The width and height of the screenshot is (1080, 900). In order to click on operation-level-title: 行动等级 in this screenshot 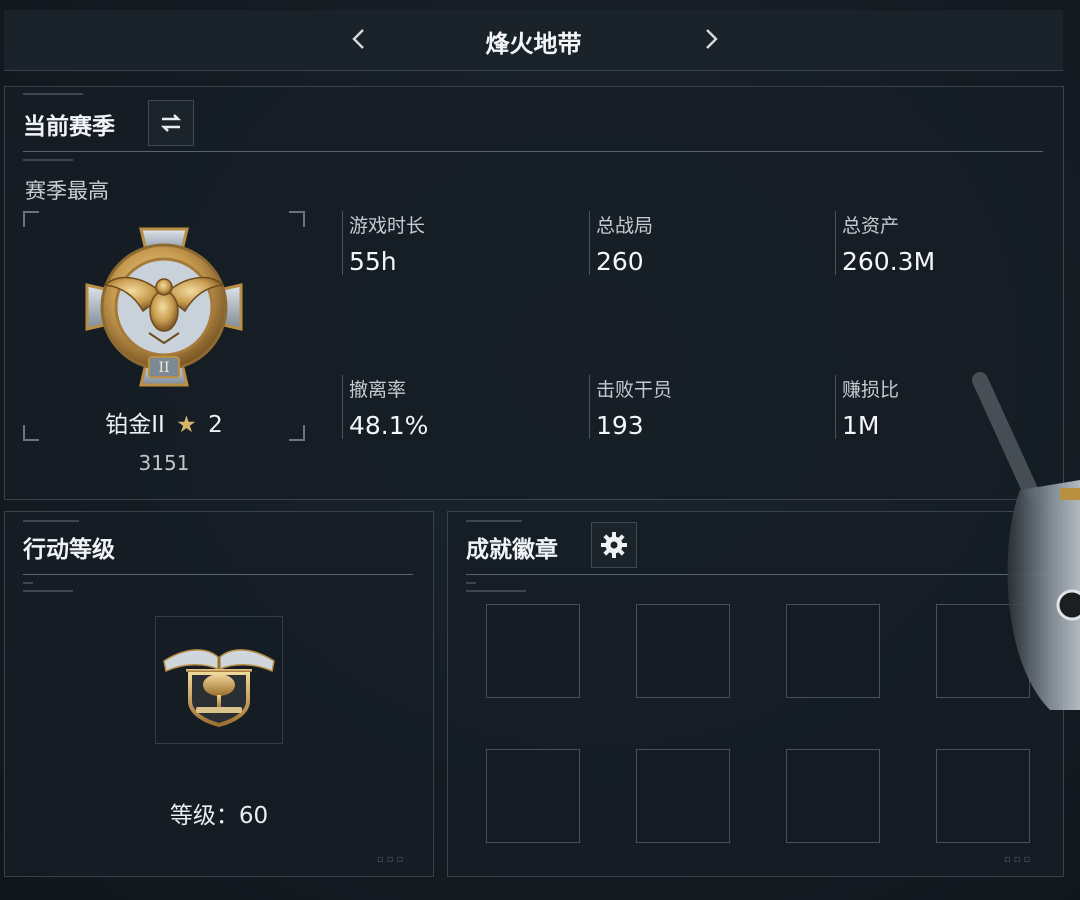, I will do `click(69, 550)`.